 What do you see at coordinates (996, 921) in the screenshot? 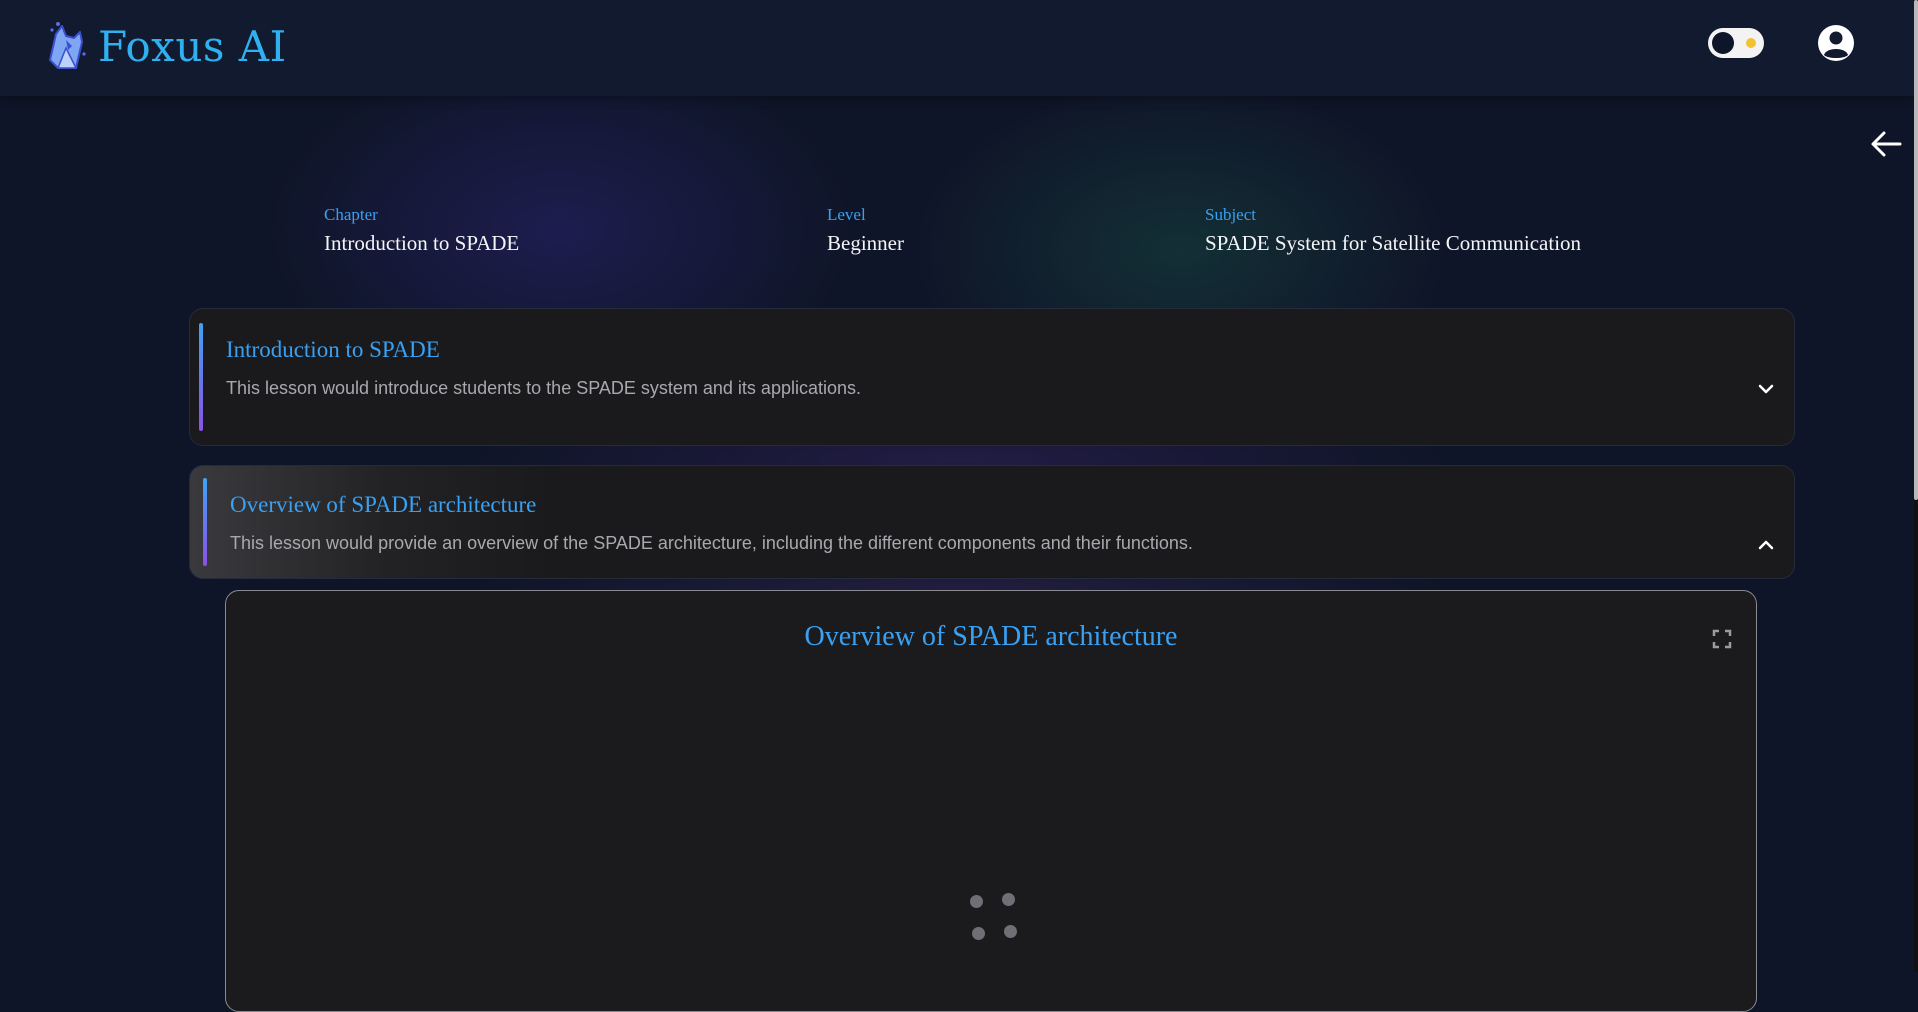
I see `loading-spinner-icon` at bounding box center [996, 921].